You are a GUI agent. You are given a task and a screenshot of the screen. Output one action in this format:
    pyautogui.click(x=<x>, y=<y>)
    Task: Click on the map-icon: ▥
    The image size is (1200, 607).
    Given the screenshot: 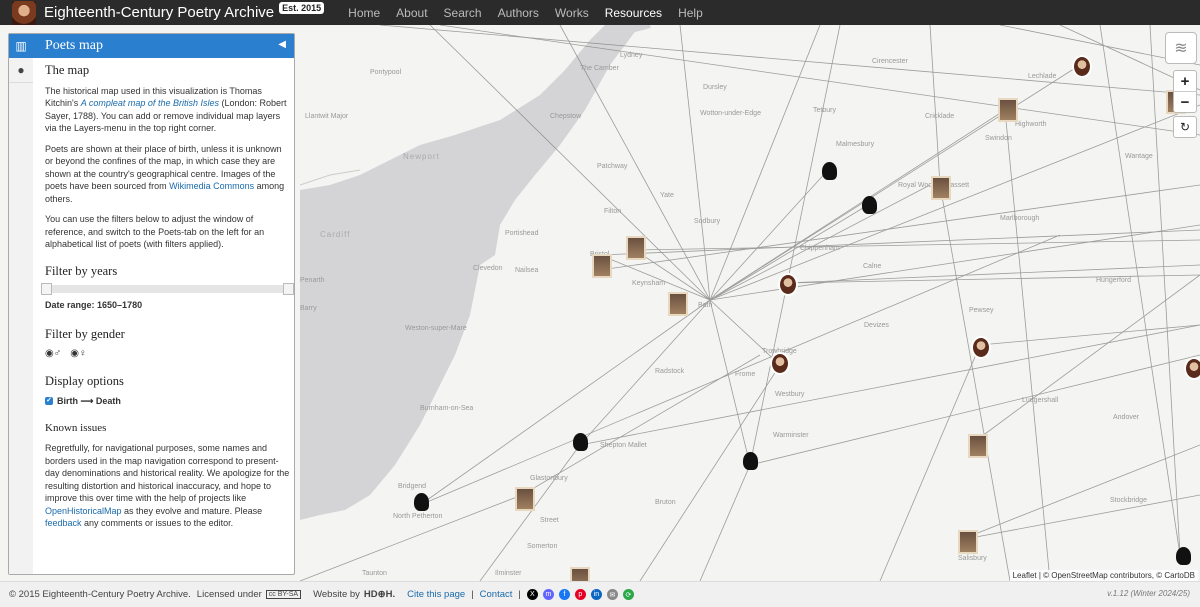 What is the action you would take?
    pyautogui.click(x=21, y=46)
    